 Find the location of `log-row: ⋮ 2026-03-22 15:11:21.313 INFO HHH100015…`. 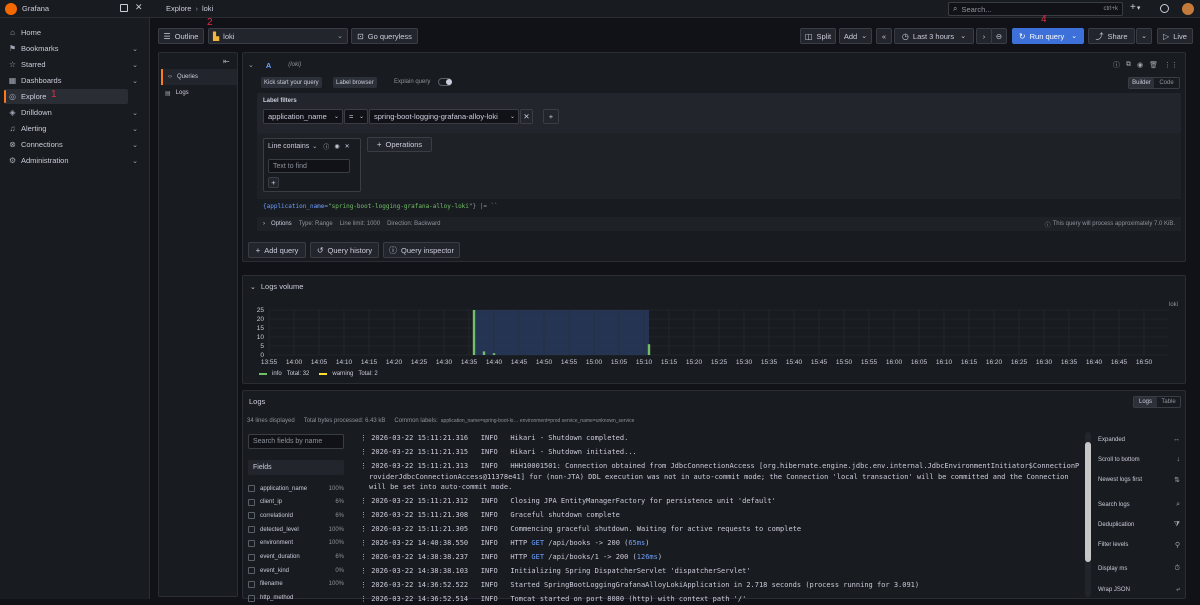

log-row: ⋮ 2026-03-22 15:11:21.313 INFO HHH100015… is located at coordinates (722, 466).